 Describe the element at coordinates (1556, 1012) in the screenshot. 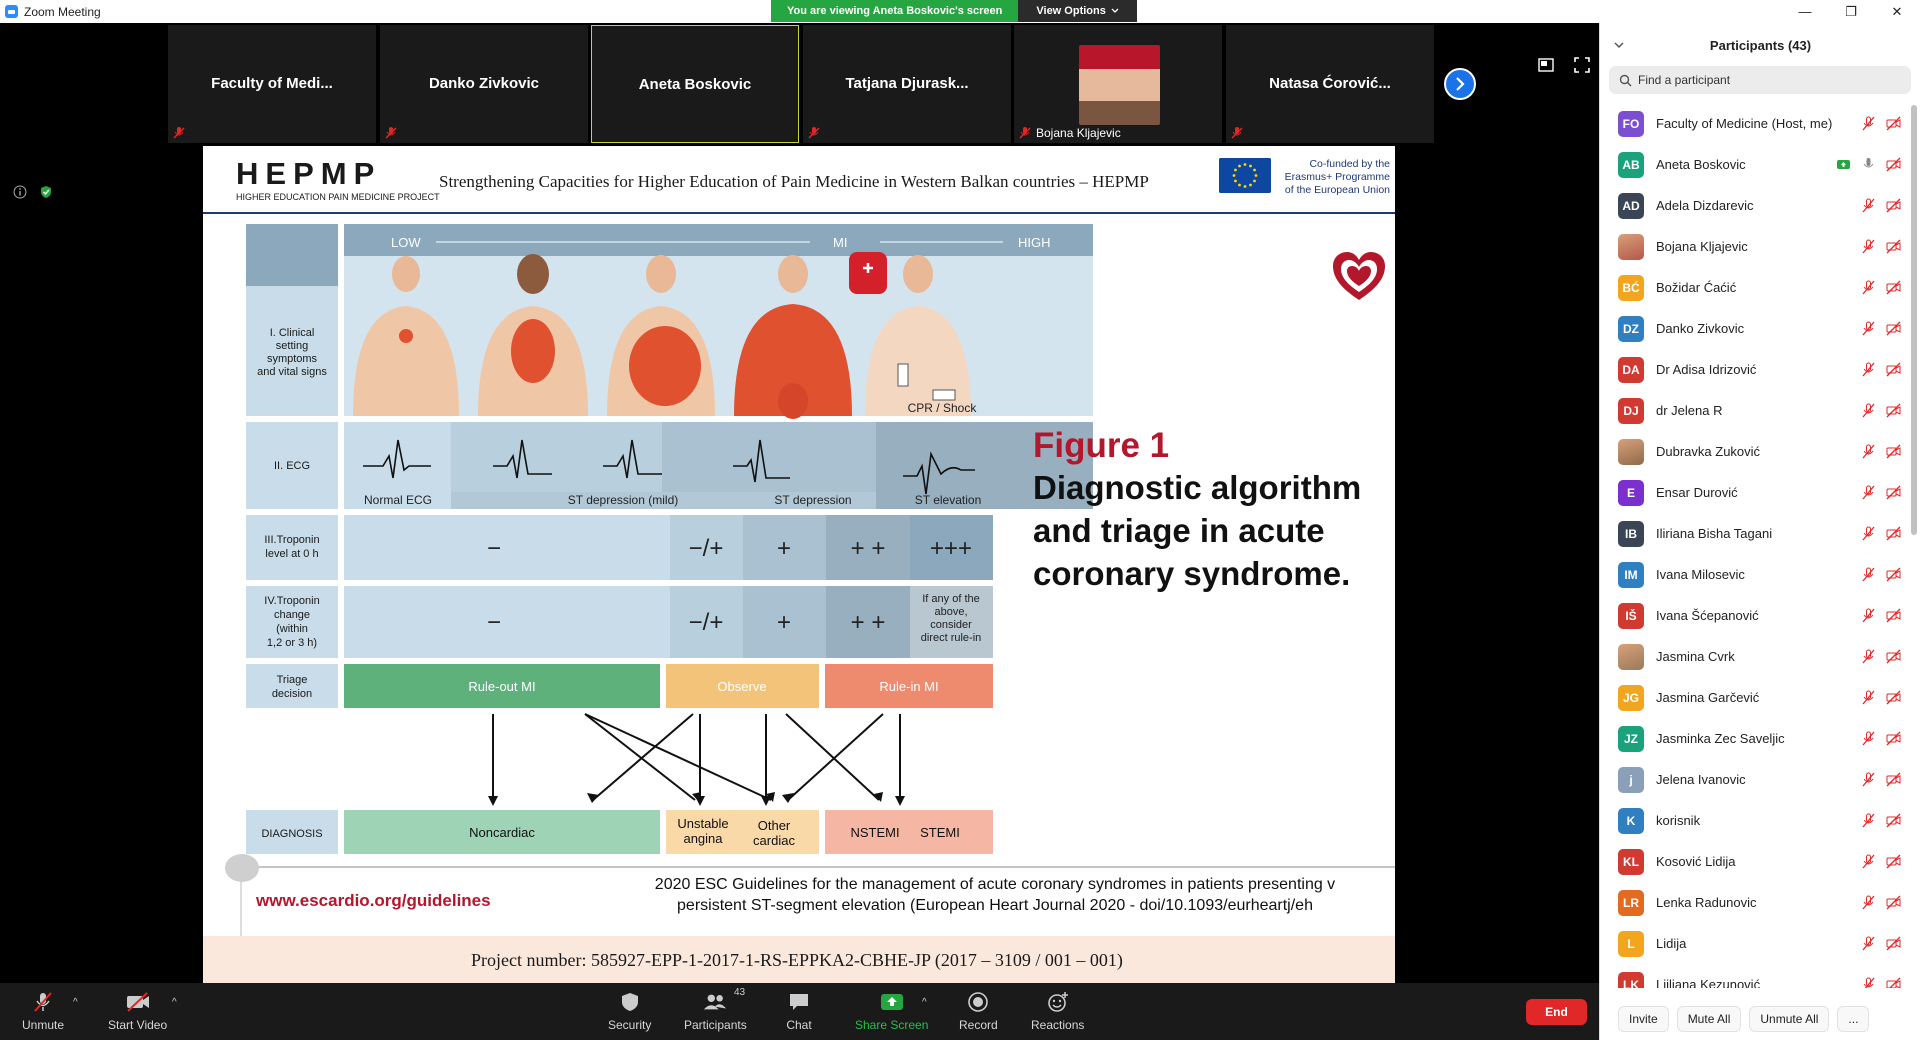

I see `end-meeting-button: End` at that location.